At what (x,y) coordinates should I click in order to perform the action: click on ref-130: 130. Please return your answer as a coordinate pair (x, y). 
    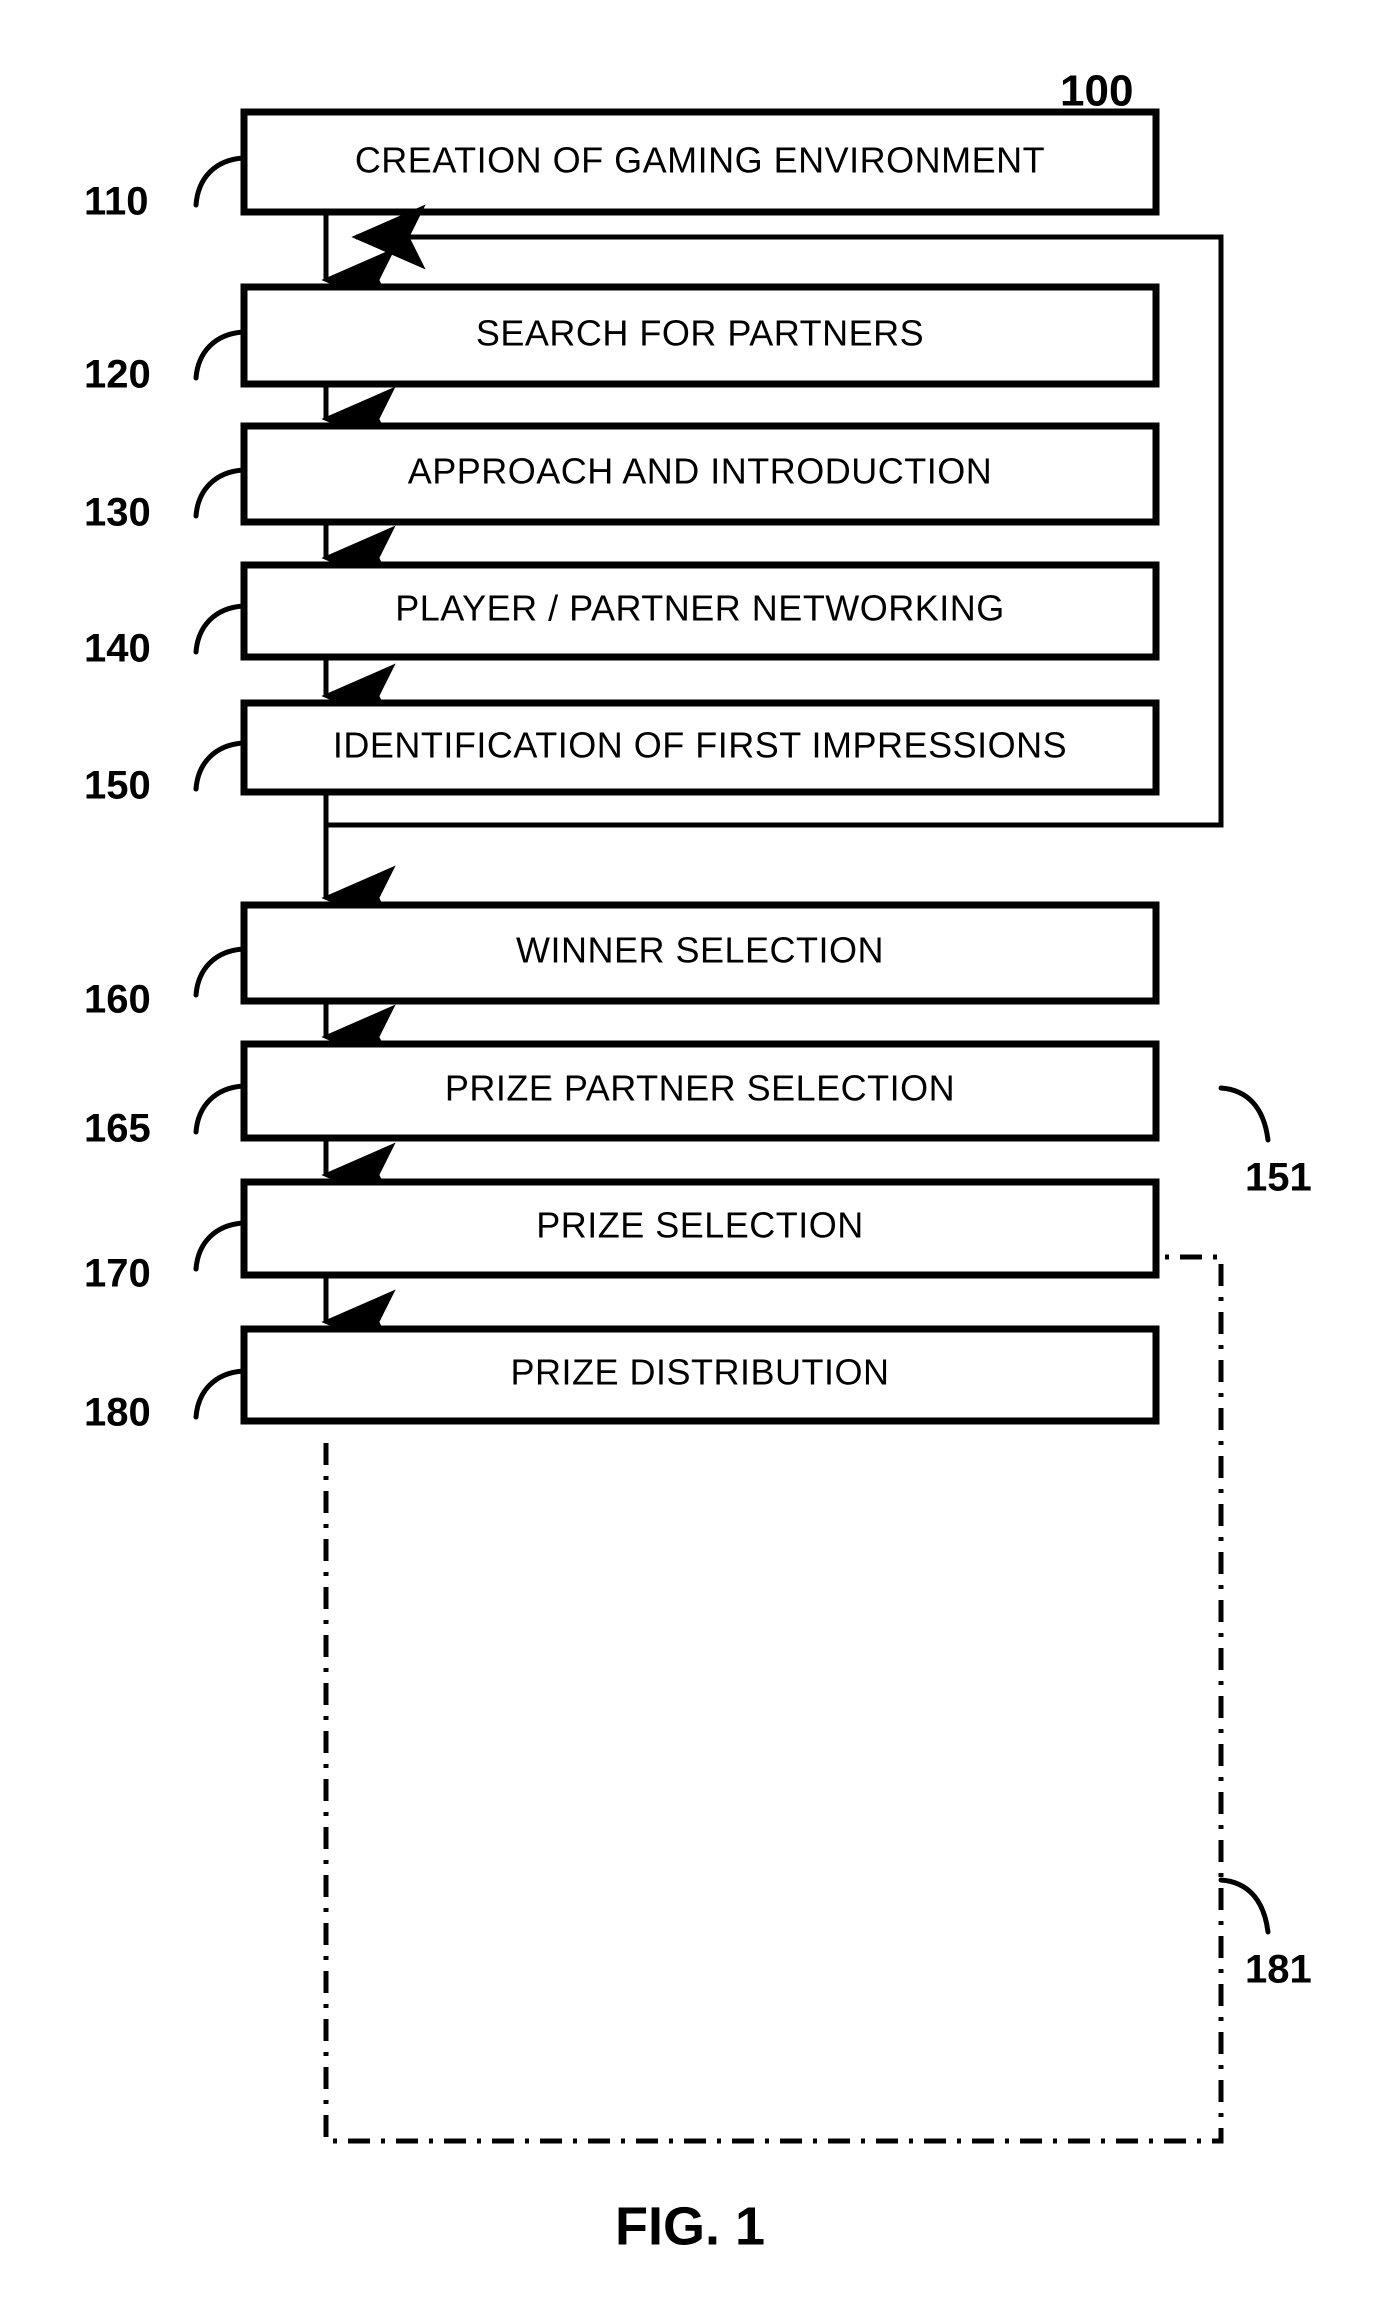
    Looking at the image, I should click on (117, 513).